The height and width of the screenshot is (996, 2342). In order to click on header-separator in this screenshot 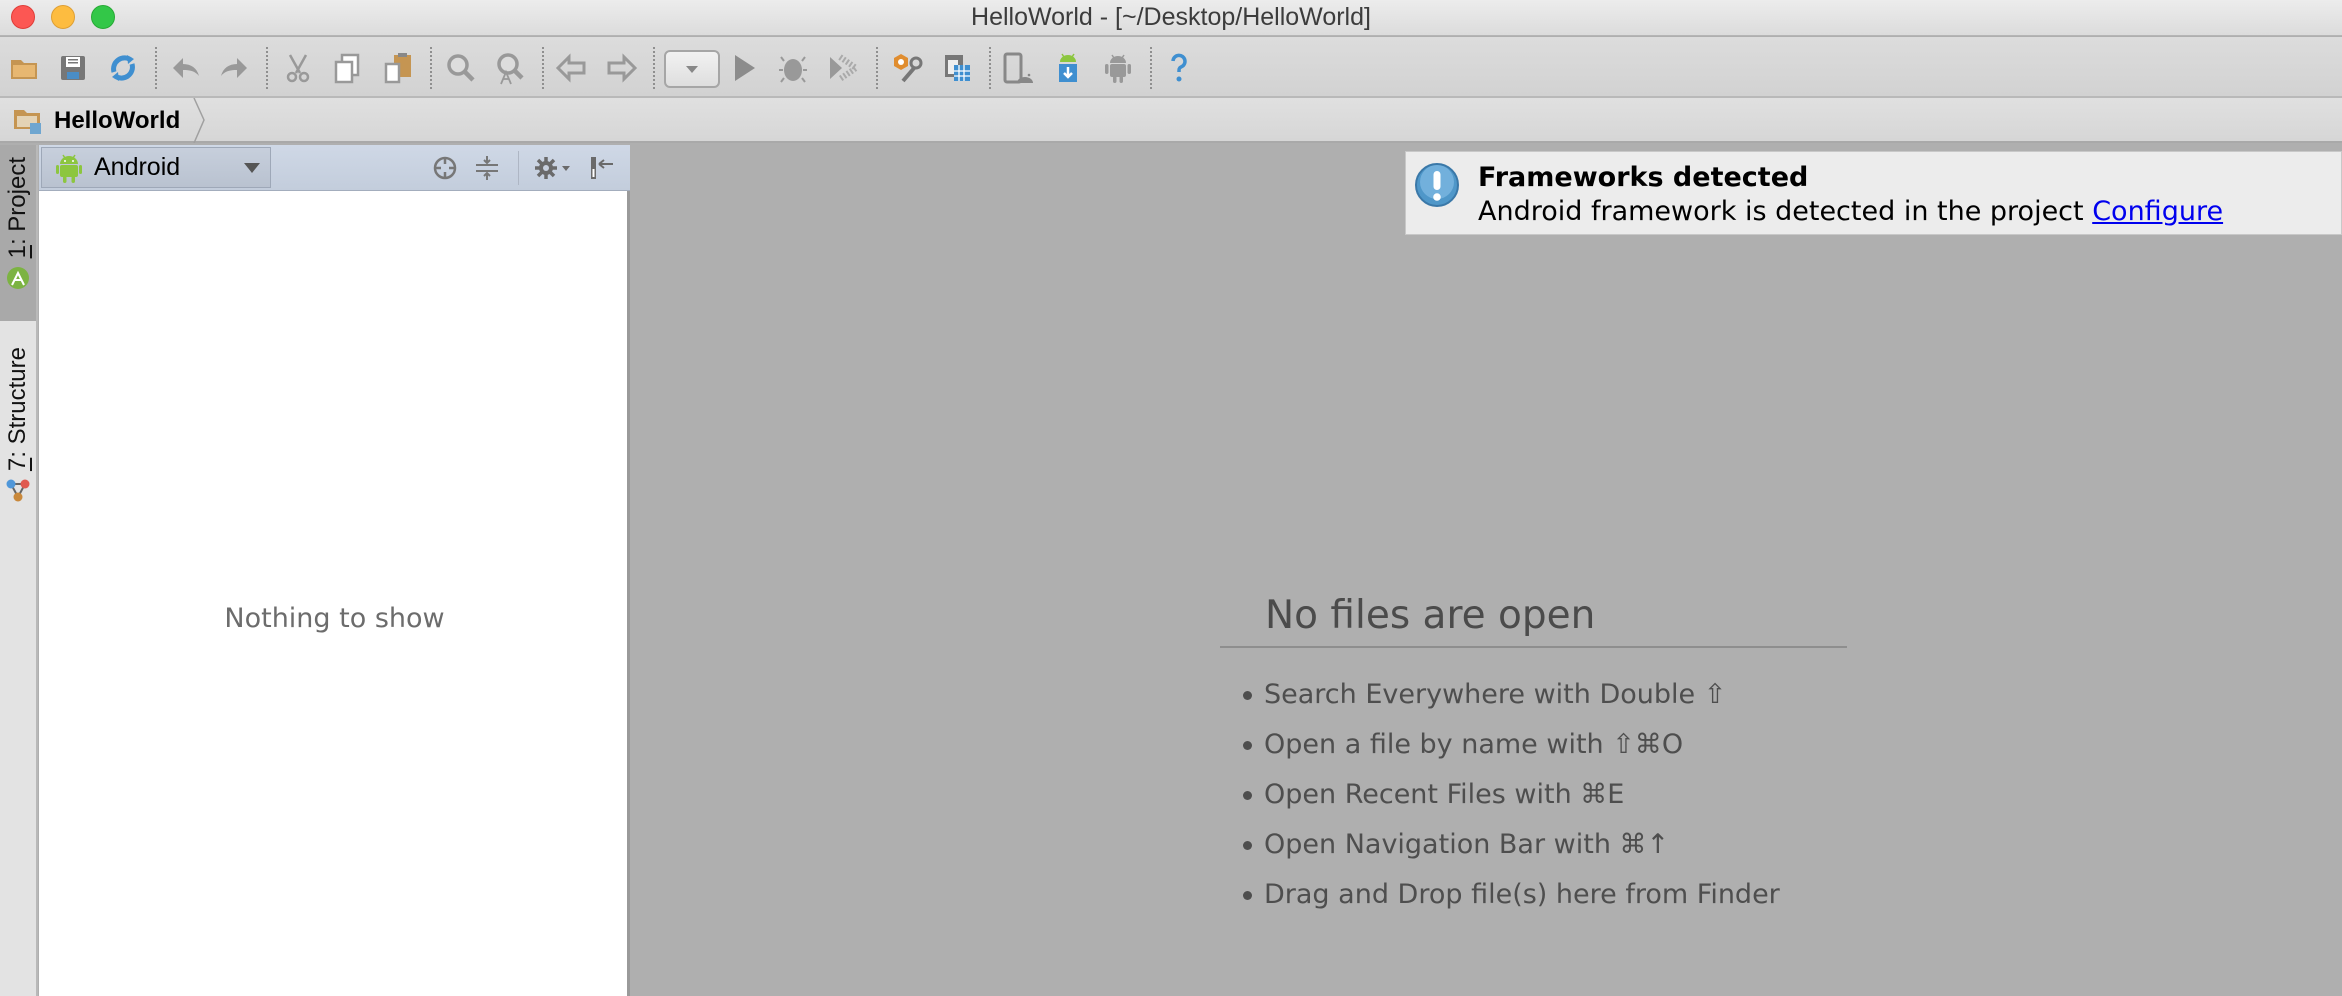, I will do `click(518, 168)`.